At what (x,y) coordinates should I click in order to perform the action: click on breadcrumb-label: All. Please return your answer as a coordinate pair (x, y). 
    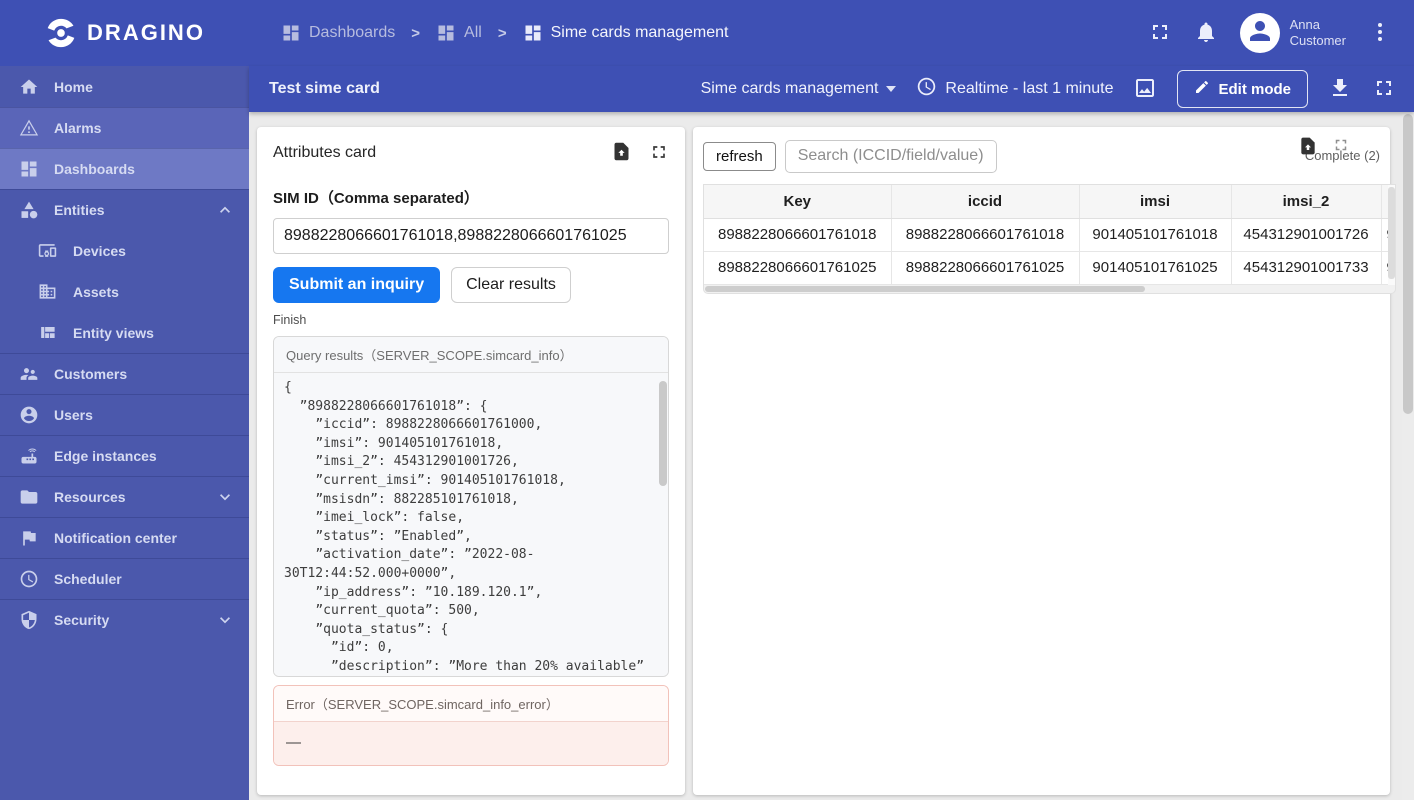
    Looking at the image, I should click on (473, 32).